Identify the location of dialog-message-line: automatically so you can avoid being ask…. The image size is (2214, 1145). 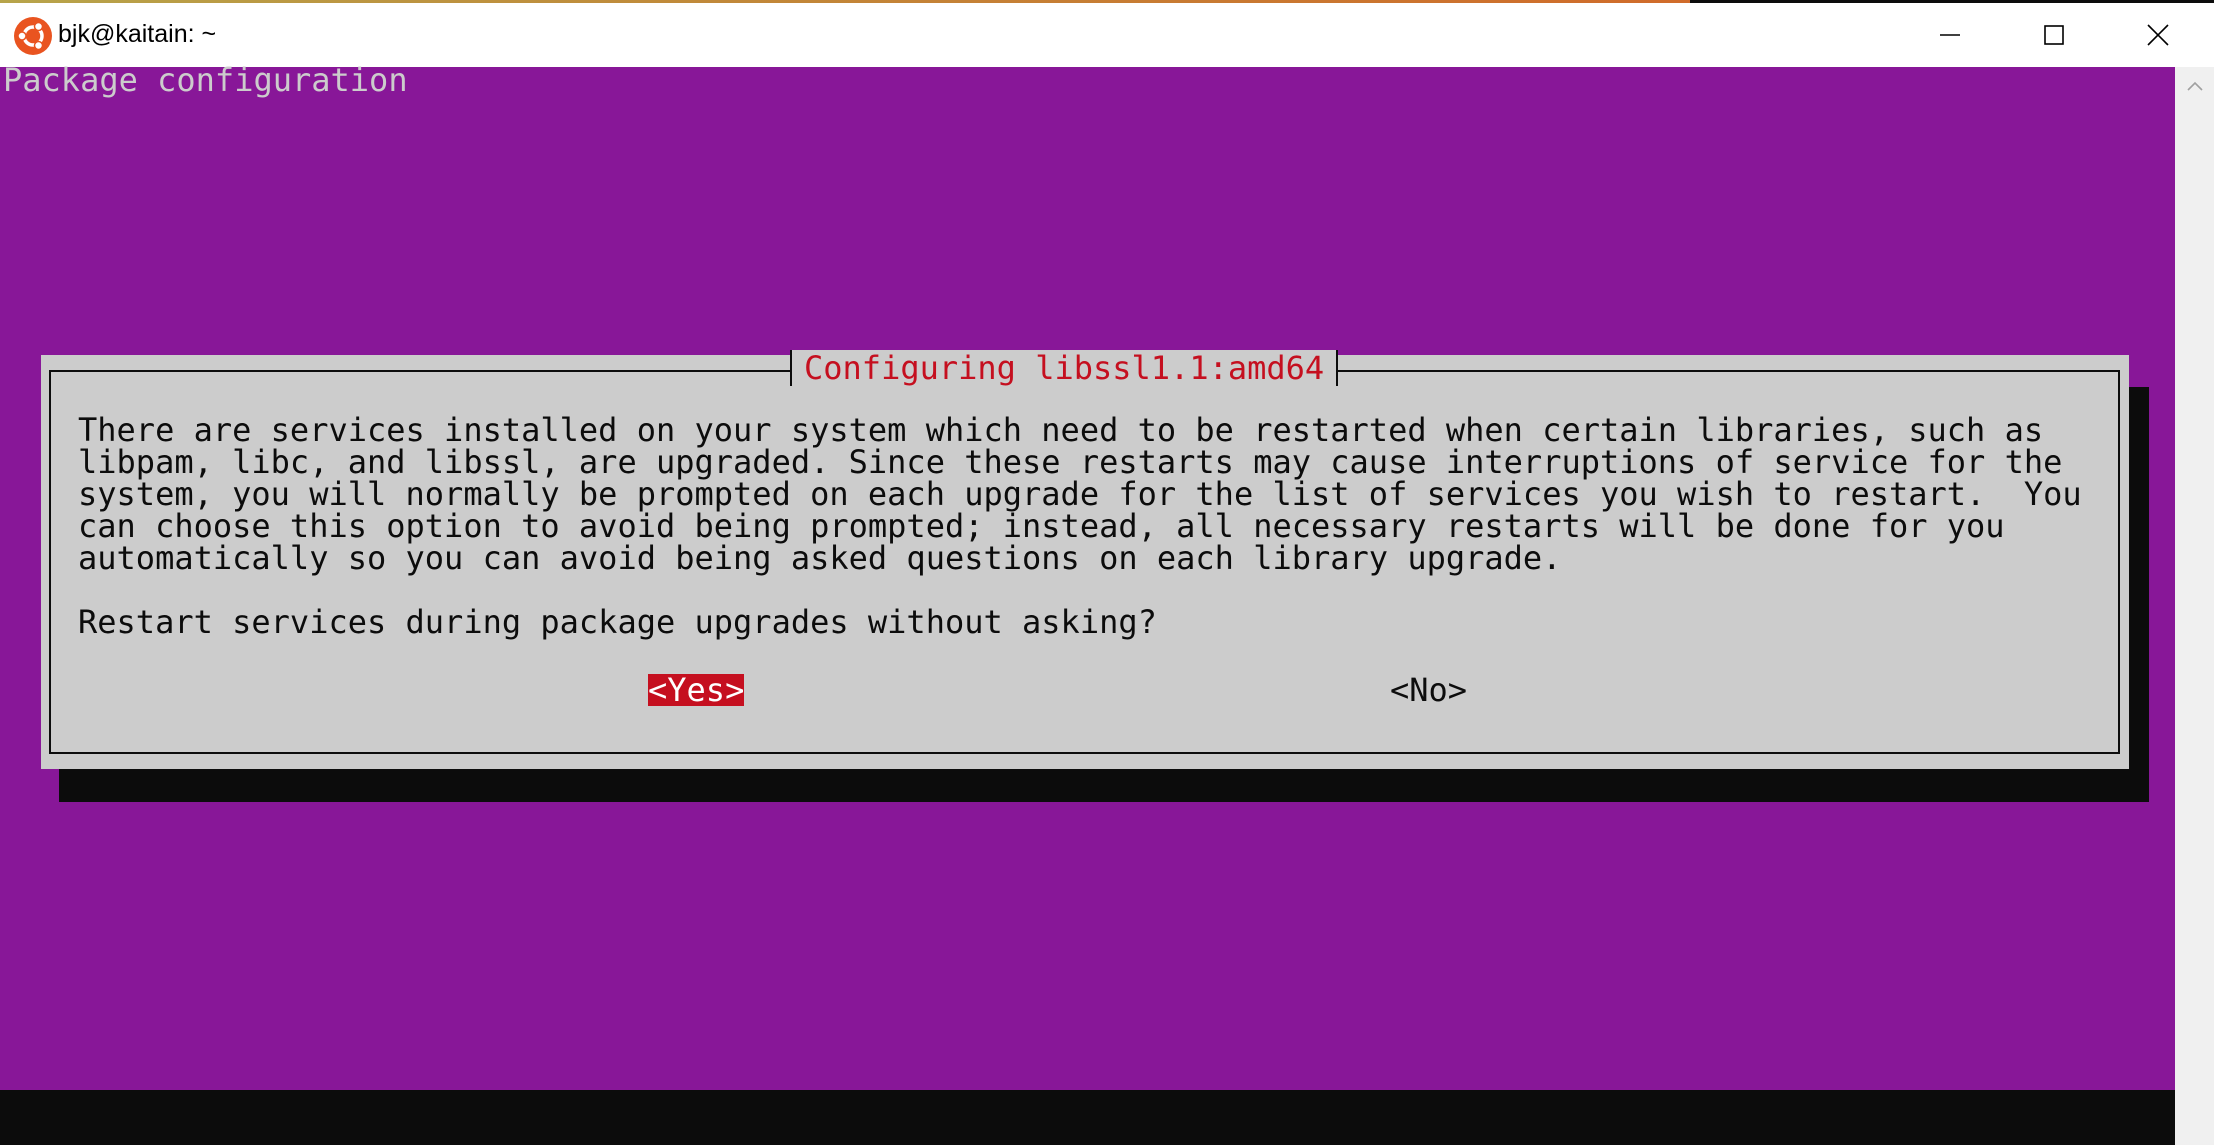
(820, 558).